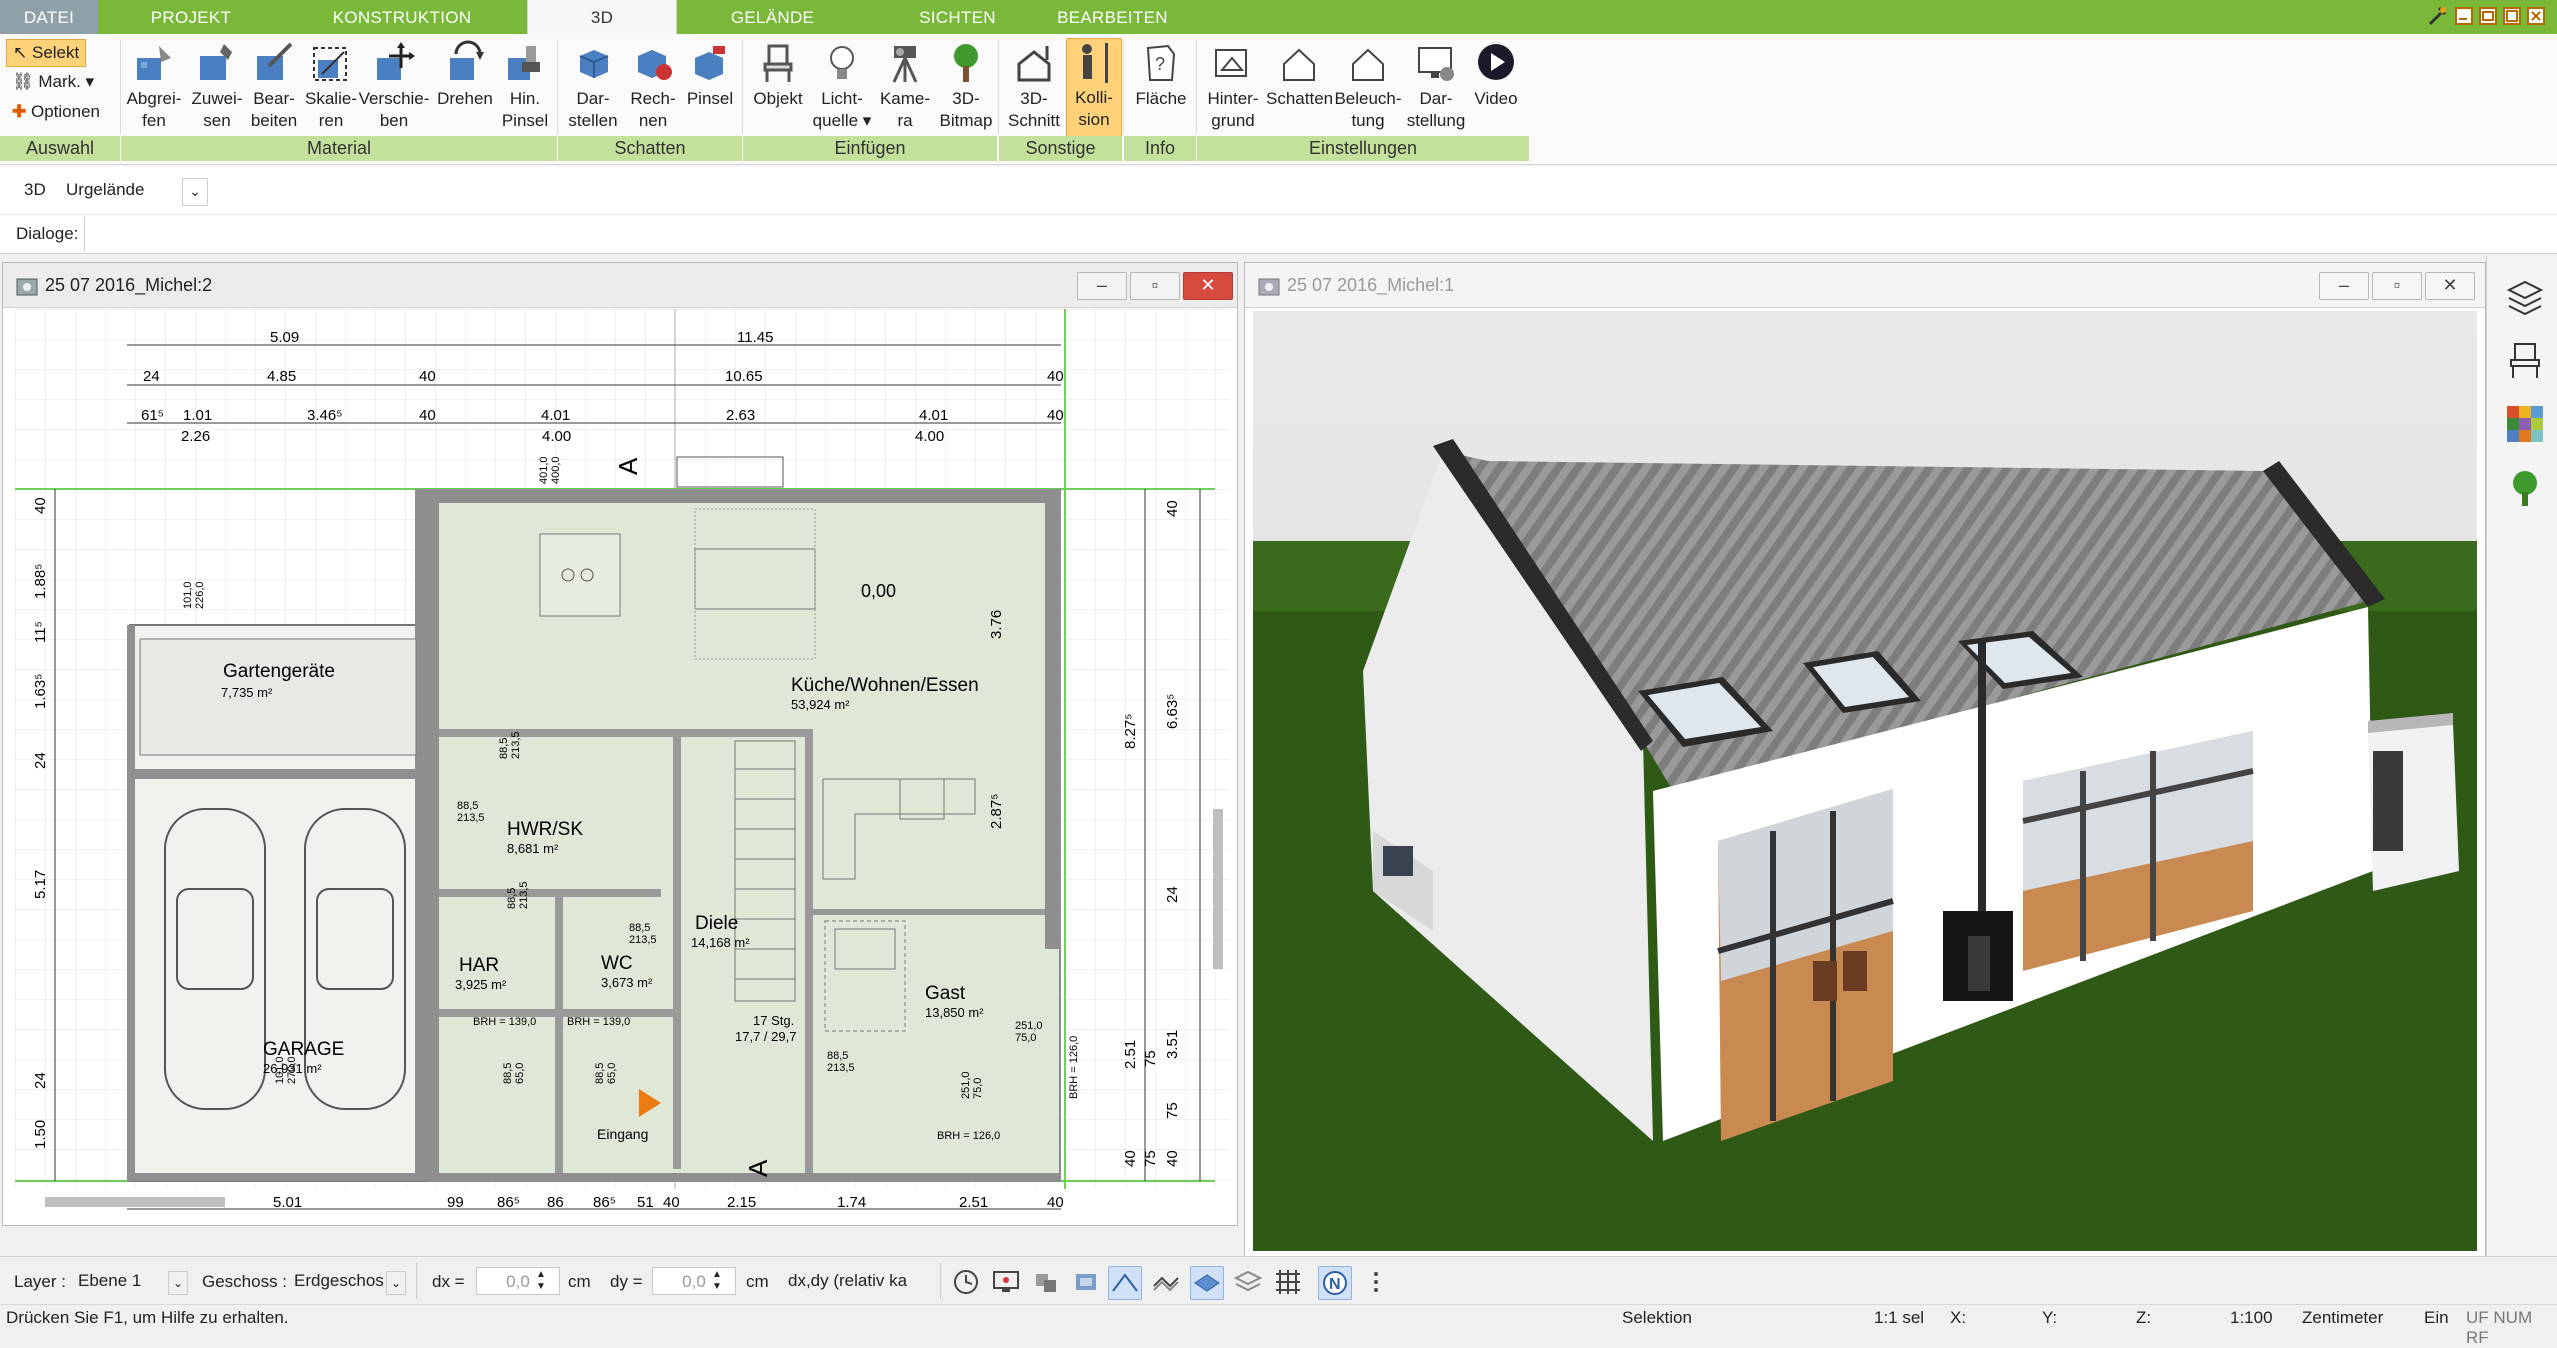 The width and height of the screenshot is (2557, 1348). I want to click on dim-label: 11.45, so click(755, 337).